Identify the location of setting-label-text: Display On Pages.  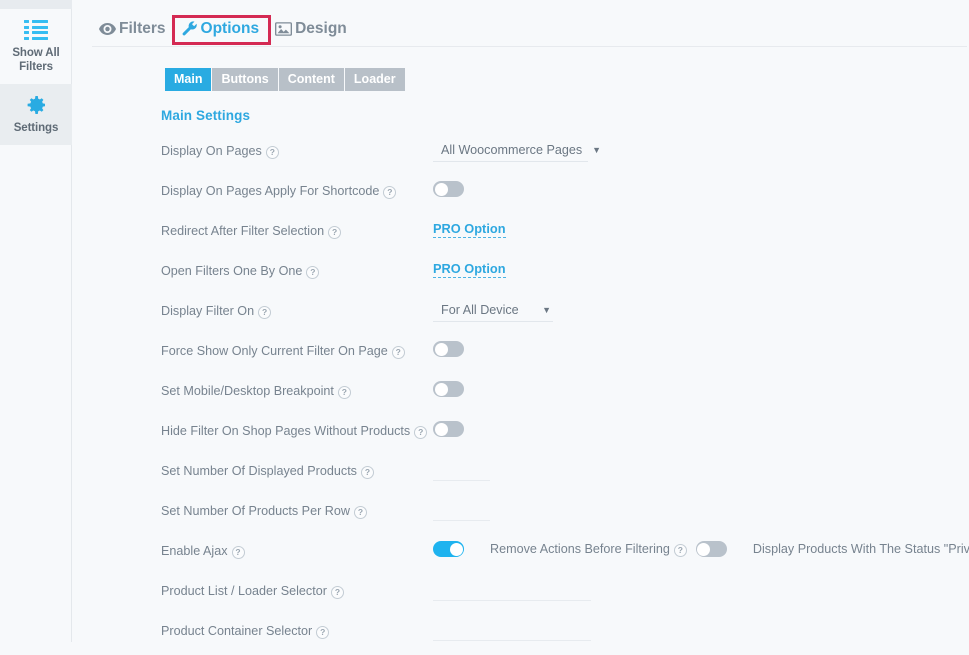
(211, 151).